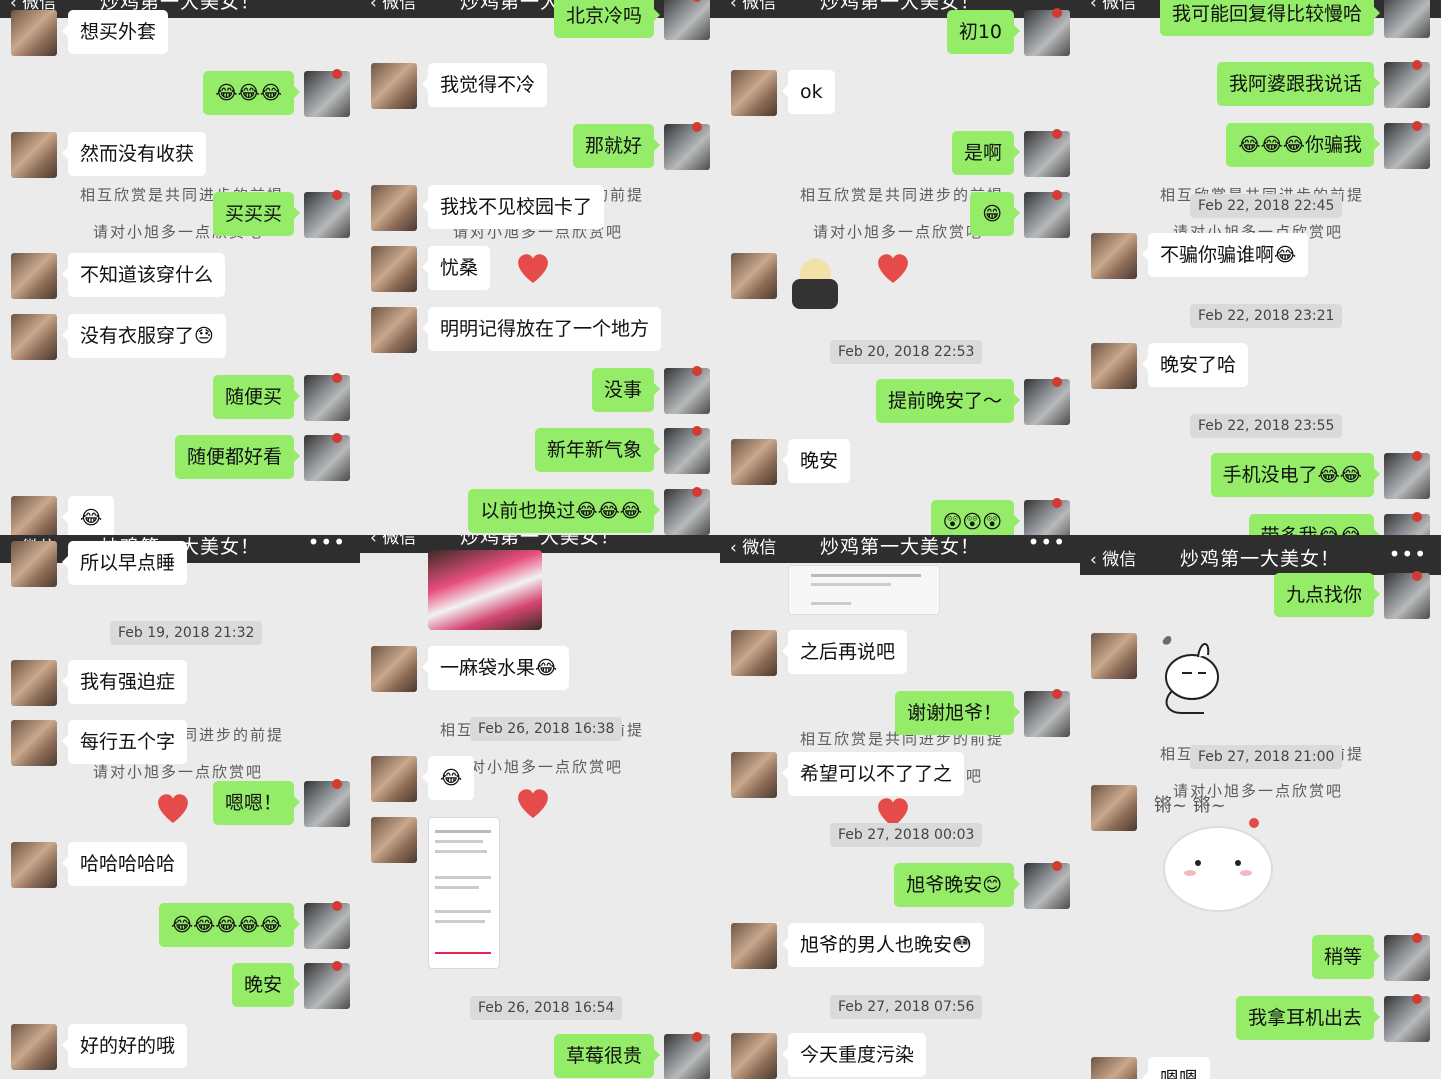  What do you see at coordinates (986, 153) in the screenshot?
I see `message-bubble: 是啊` at bounding box center [986, 153].